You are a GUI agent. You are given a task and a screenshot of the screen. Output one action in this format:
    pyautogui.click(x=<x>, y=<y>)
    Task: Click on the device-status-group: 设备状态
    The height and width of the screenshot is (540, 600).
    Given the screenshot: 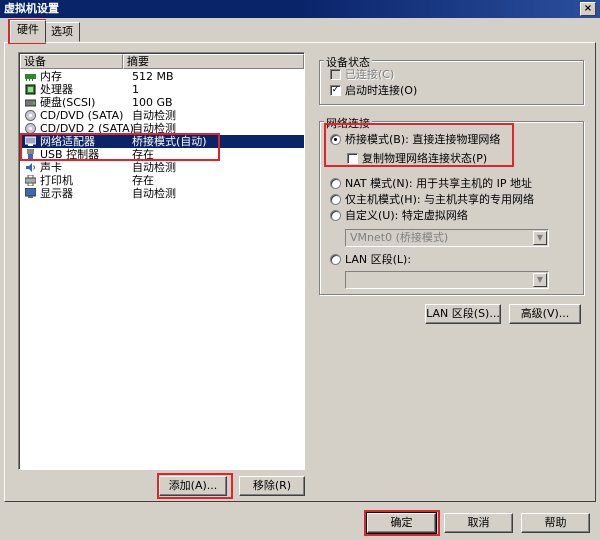 What is the action you would take?
    pyautogui.click(x=451, y=79)
    